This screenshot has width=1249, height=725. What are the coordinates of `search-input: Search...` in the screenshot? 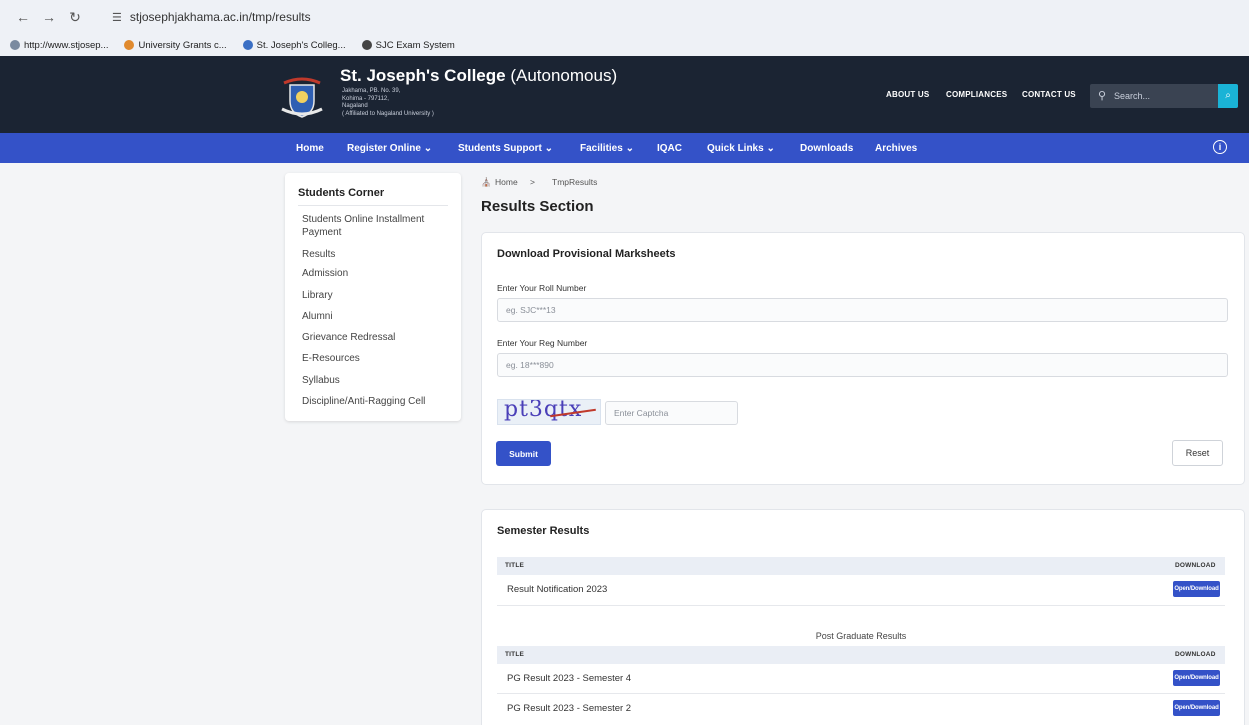 It's located at (1132, 96).